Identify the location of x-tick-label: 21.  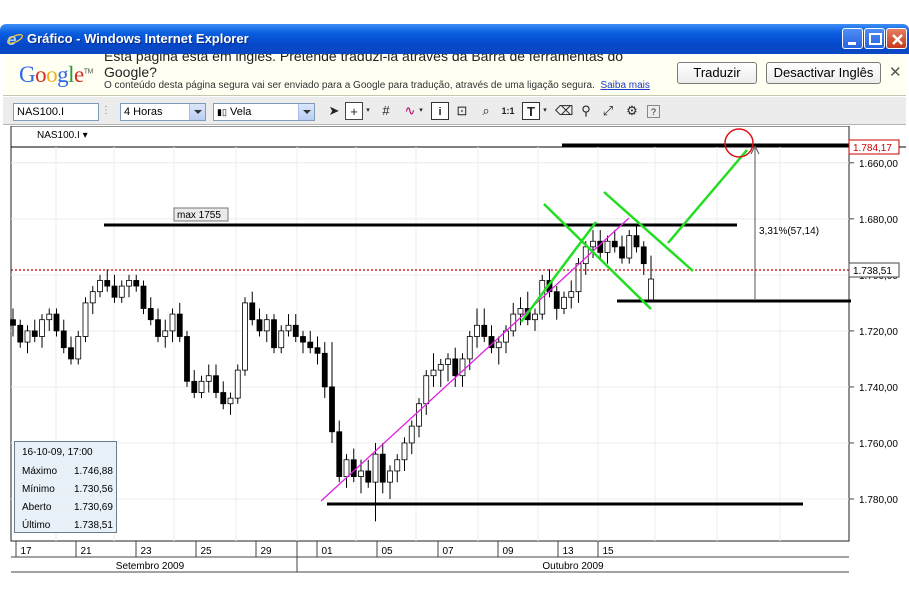
(86, 551).